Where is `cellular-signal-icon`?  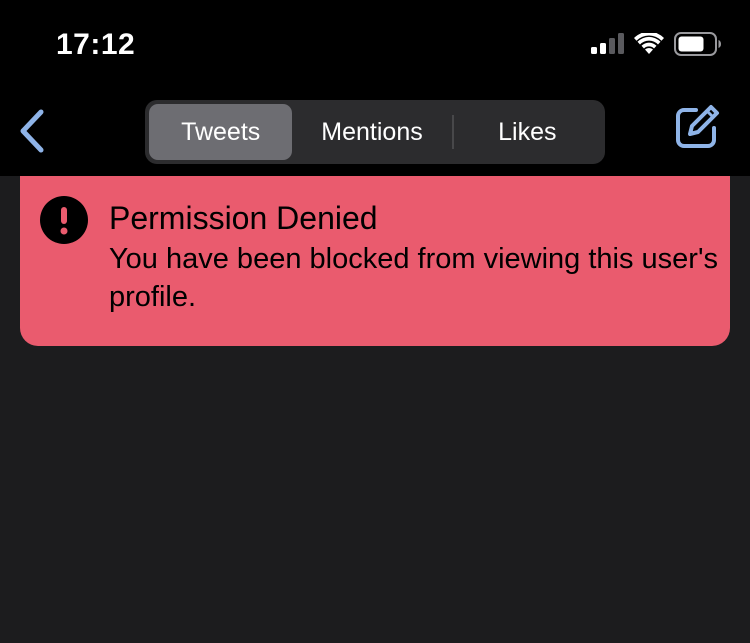 cellular-signal-icon is located at coordinates (607, 46).